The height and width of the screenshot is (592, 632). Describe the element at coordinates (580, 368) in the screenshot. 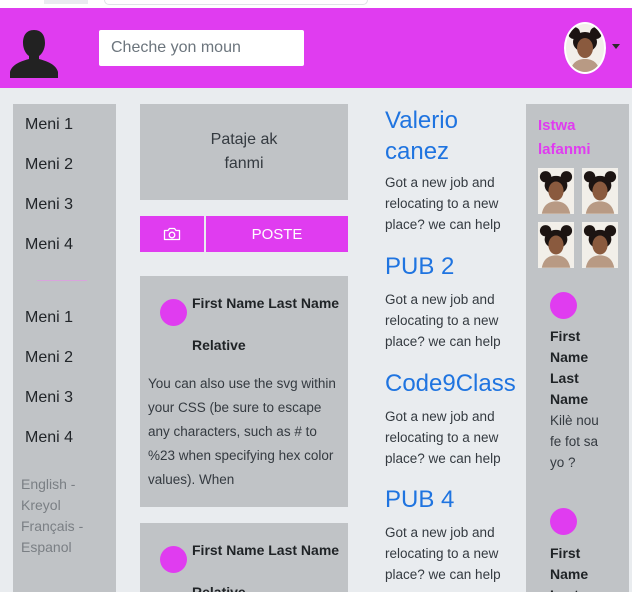

I see `story-author-name: First Name Last Name` at that location.